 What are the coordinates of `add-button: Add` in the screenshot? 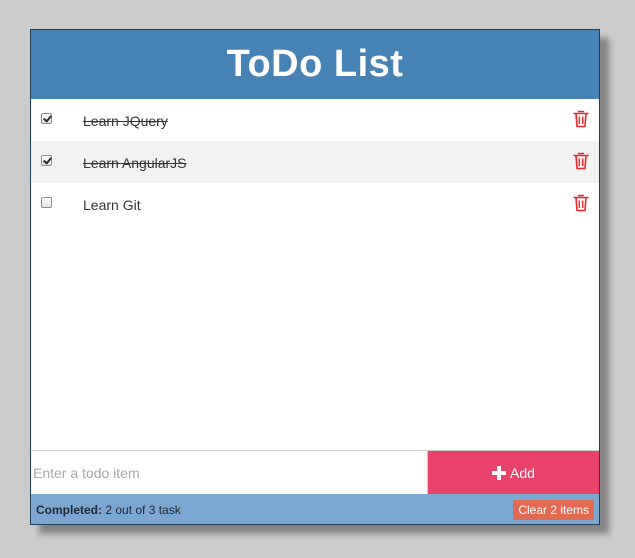 It's located at (513, 472).